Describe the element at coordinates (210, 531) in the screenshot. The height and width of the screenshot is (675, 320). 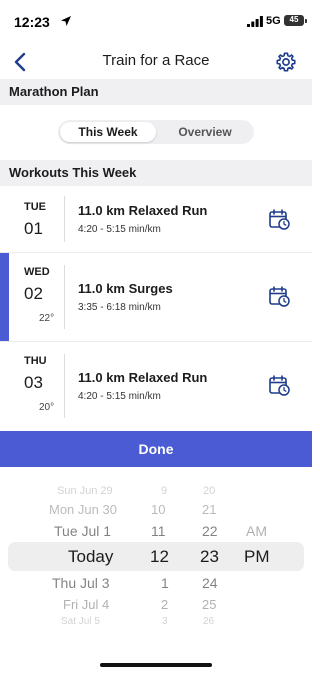
I see `picker-minute-option: 22` at that location.